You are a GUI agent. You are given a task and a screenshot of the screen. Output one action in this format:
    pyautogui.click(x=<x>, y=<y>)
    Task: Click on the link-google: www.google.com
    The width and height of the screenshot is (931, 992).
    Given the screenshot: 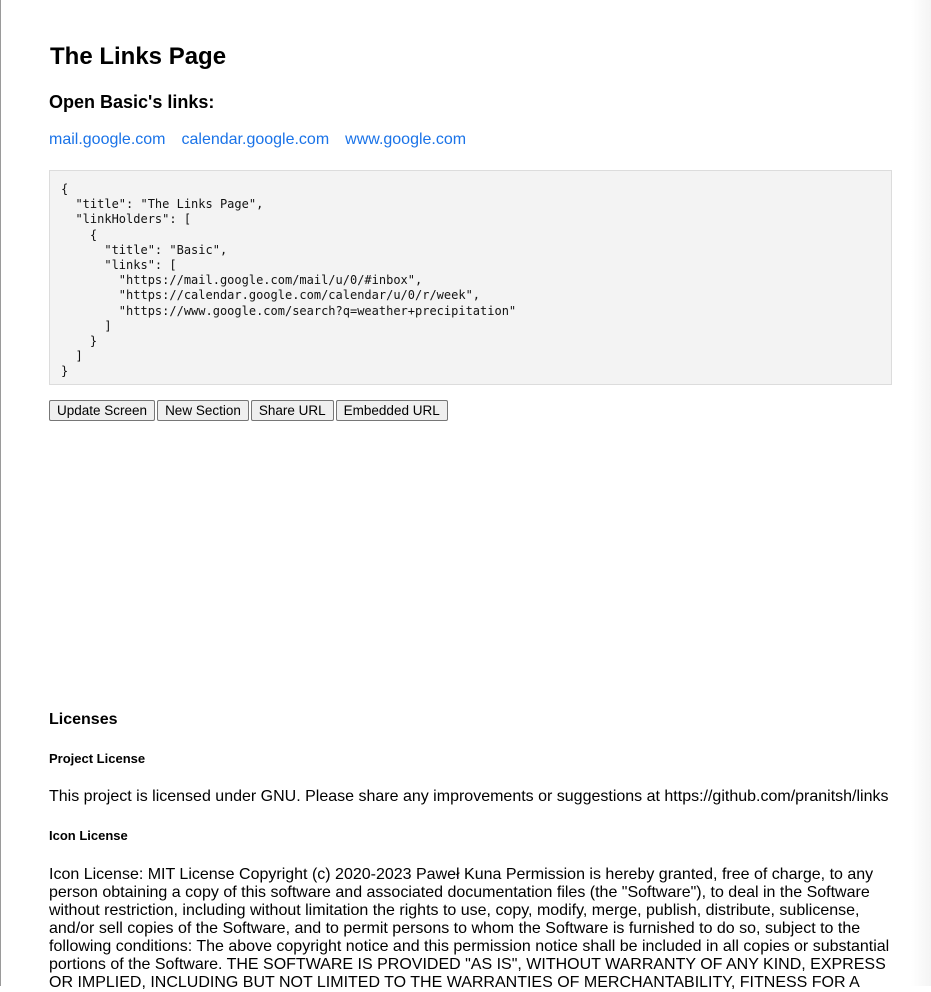 What is the action you would take?
    pyautogui.click(x=405, y=139)
    